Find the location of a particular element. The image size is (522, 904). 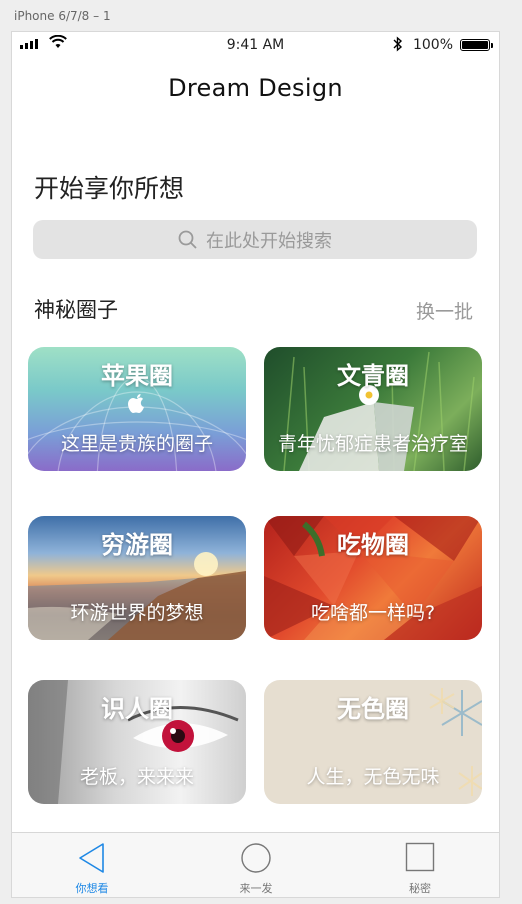

card-subtitle: 人生，无色无味 is located at coordinates (373, 777).